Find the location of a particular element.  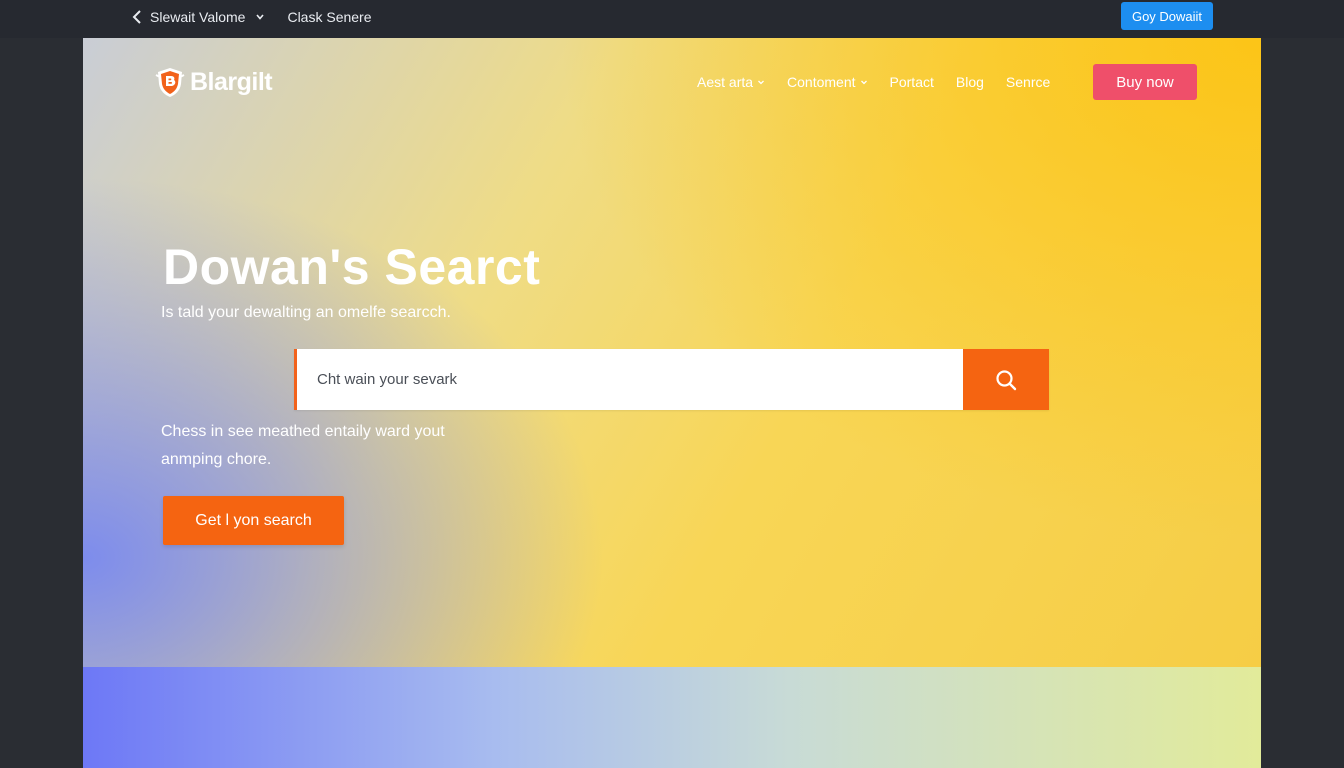

site-selector: Slewait Valome is located at coordinates (197, 17).